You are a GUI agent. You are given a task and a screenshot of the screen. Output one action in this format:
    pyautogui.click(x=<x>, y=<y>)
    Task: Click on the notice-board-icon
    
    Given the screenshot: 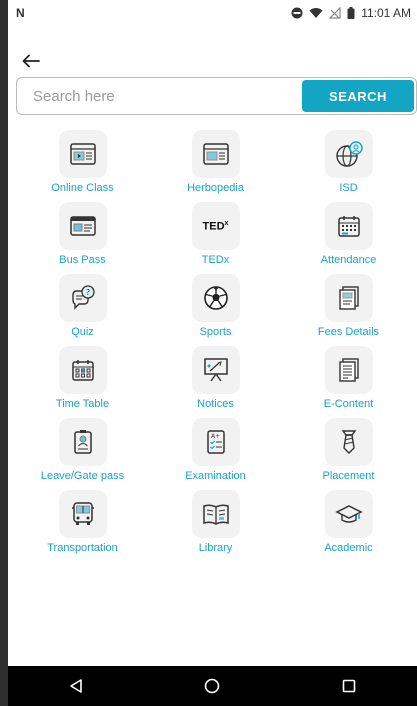 What is the action you would take?
    pyautogui.click(x=215, y=370)
    